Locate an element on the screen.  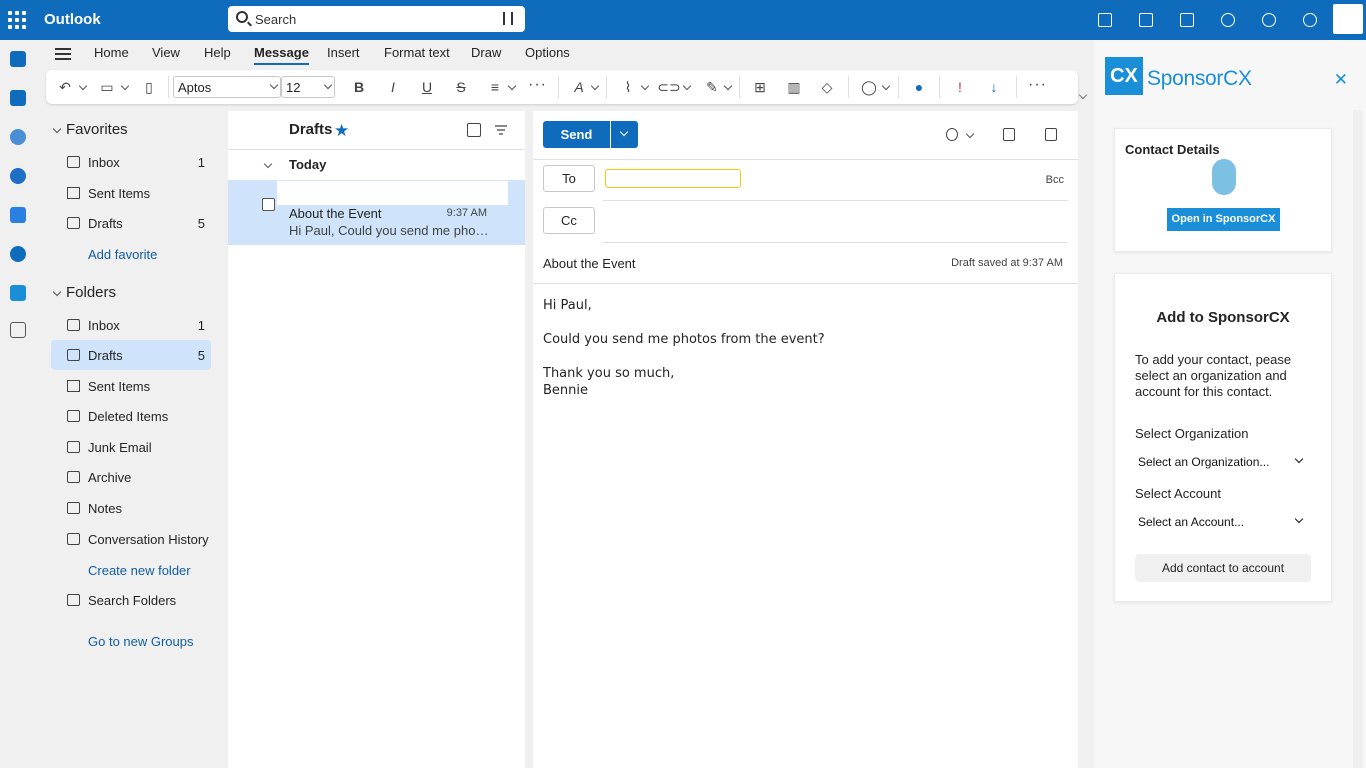
more-apps-icon is located at coordinates (18, 330).